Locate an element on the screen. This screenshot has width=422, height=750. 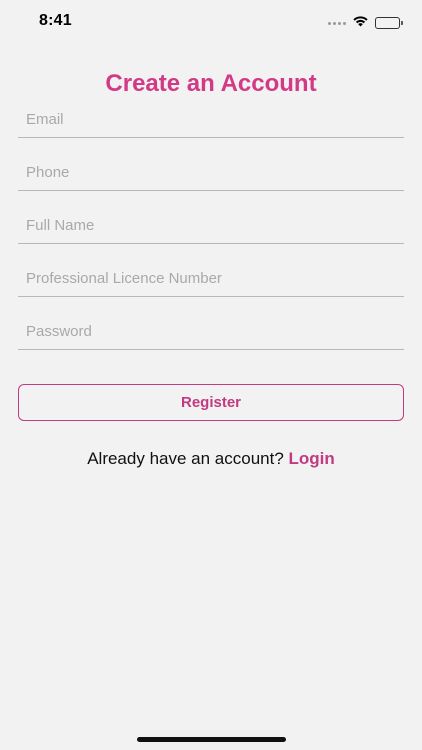
register-button: Register is located at coordinates (211, 402).